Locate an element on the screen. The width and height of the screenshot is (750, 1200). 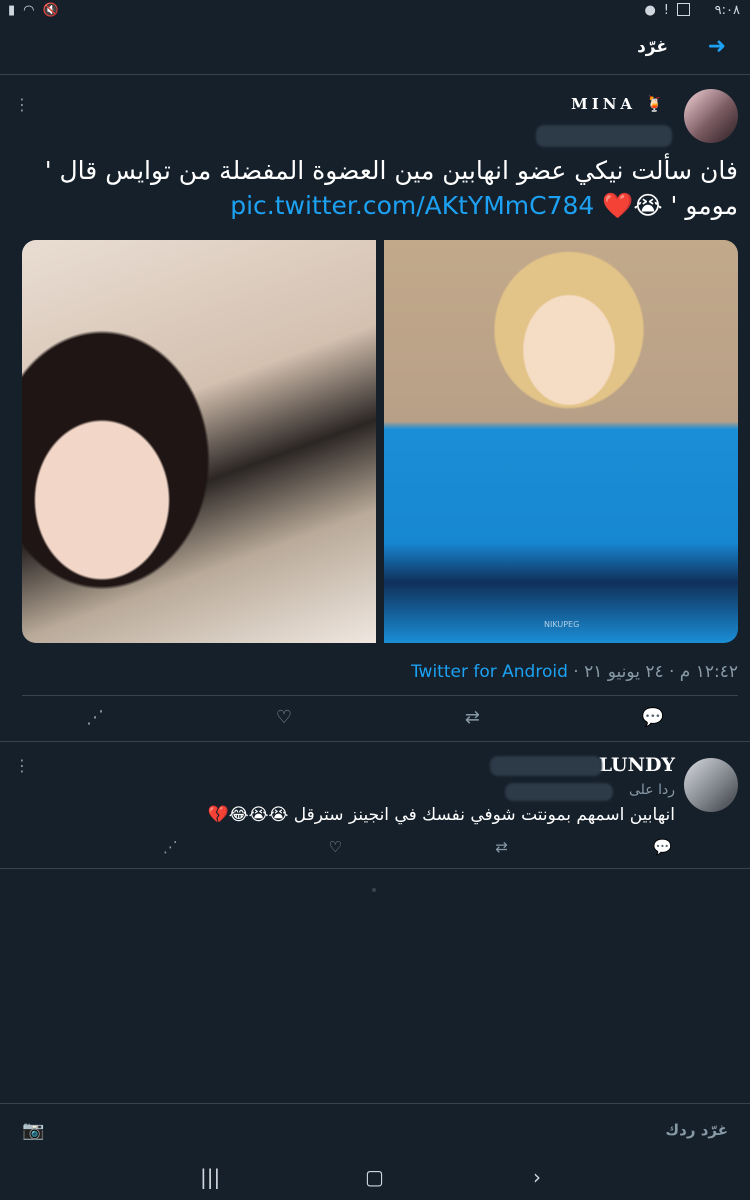
status-left-icons: ▮ ◠ 🔇 is located at coordinates (33, 10).